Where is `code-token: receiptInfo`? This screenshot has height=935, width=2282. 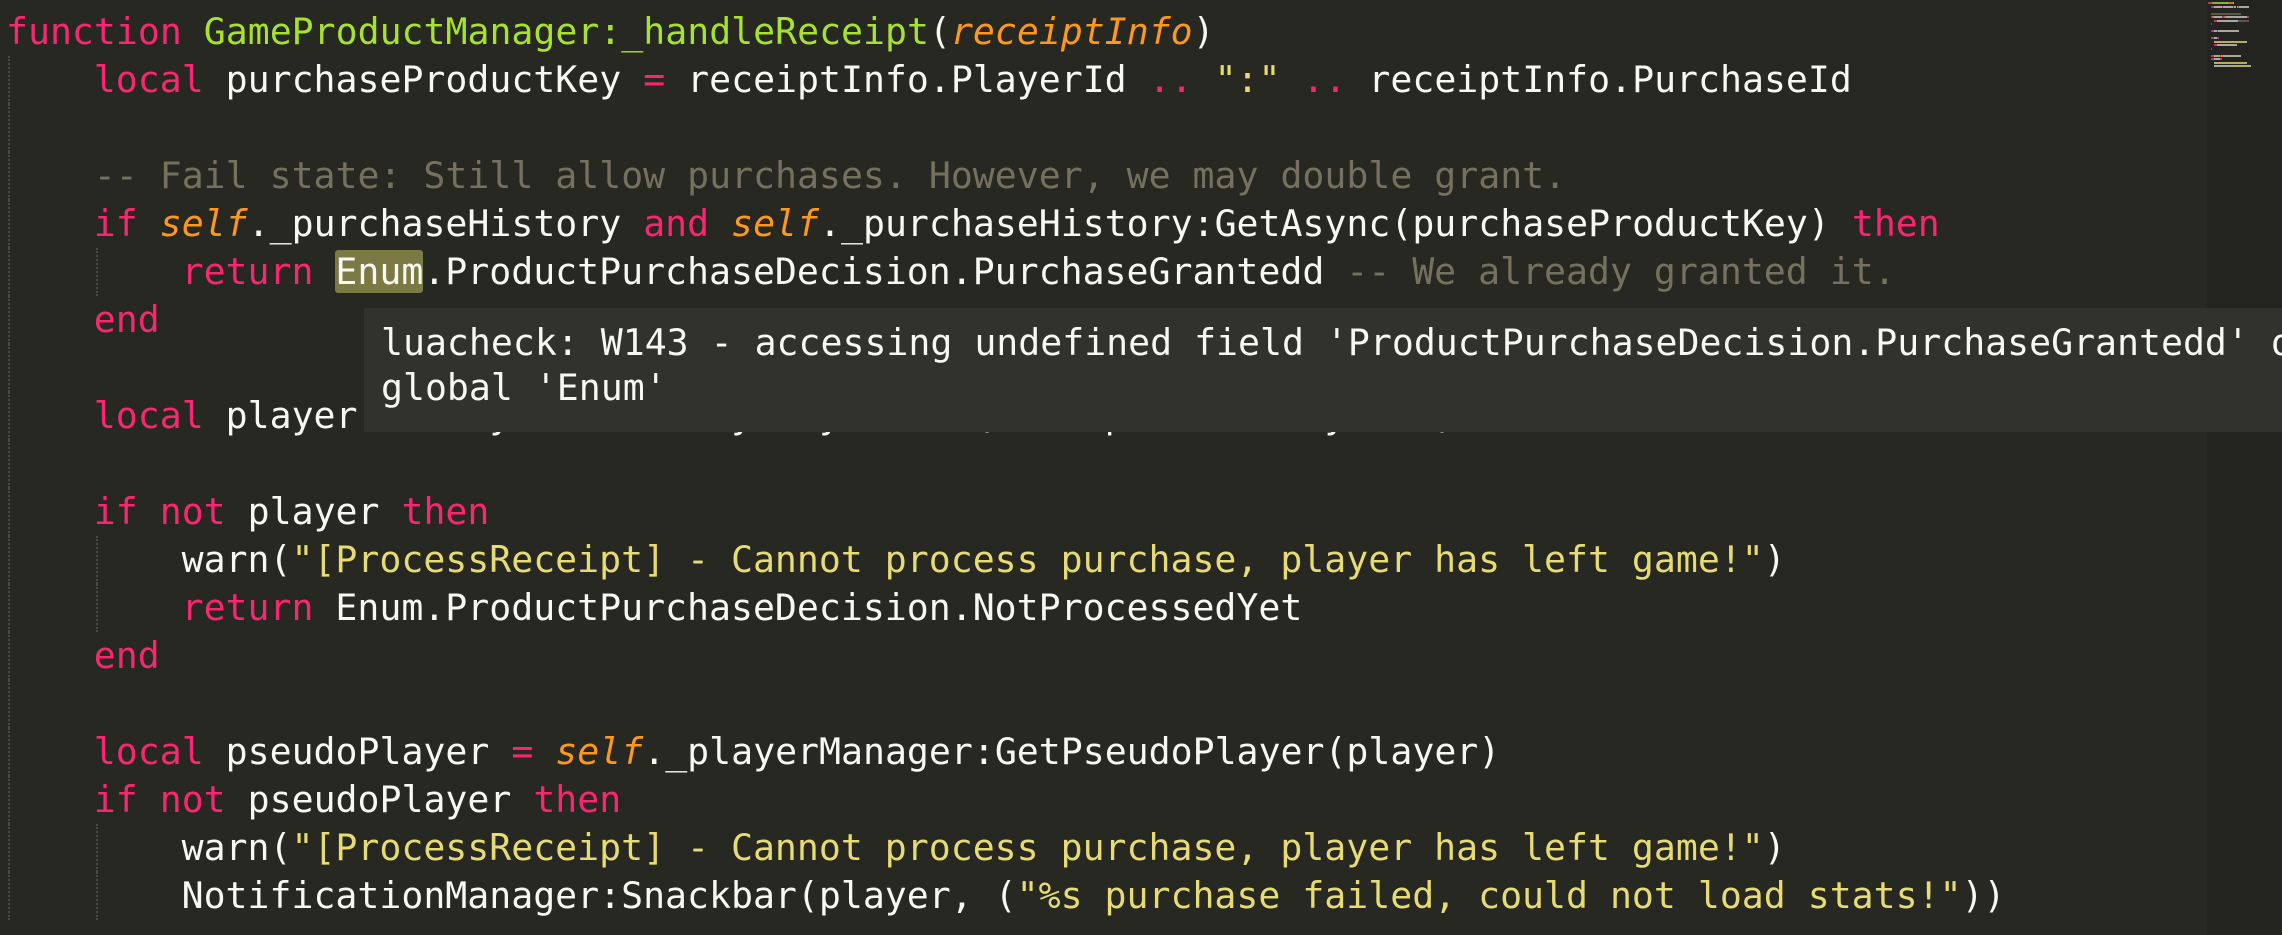 code-token: receiptInfo is located at coordinates (1071, 31).